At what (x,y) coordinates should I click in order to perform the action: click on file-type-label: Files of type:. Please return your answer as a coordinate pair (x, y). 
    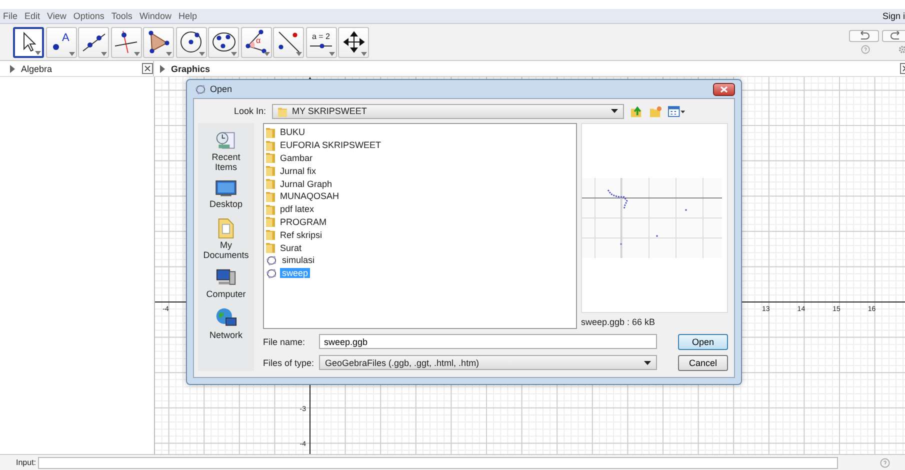
    Looking at the image, I should click on (289, 363).